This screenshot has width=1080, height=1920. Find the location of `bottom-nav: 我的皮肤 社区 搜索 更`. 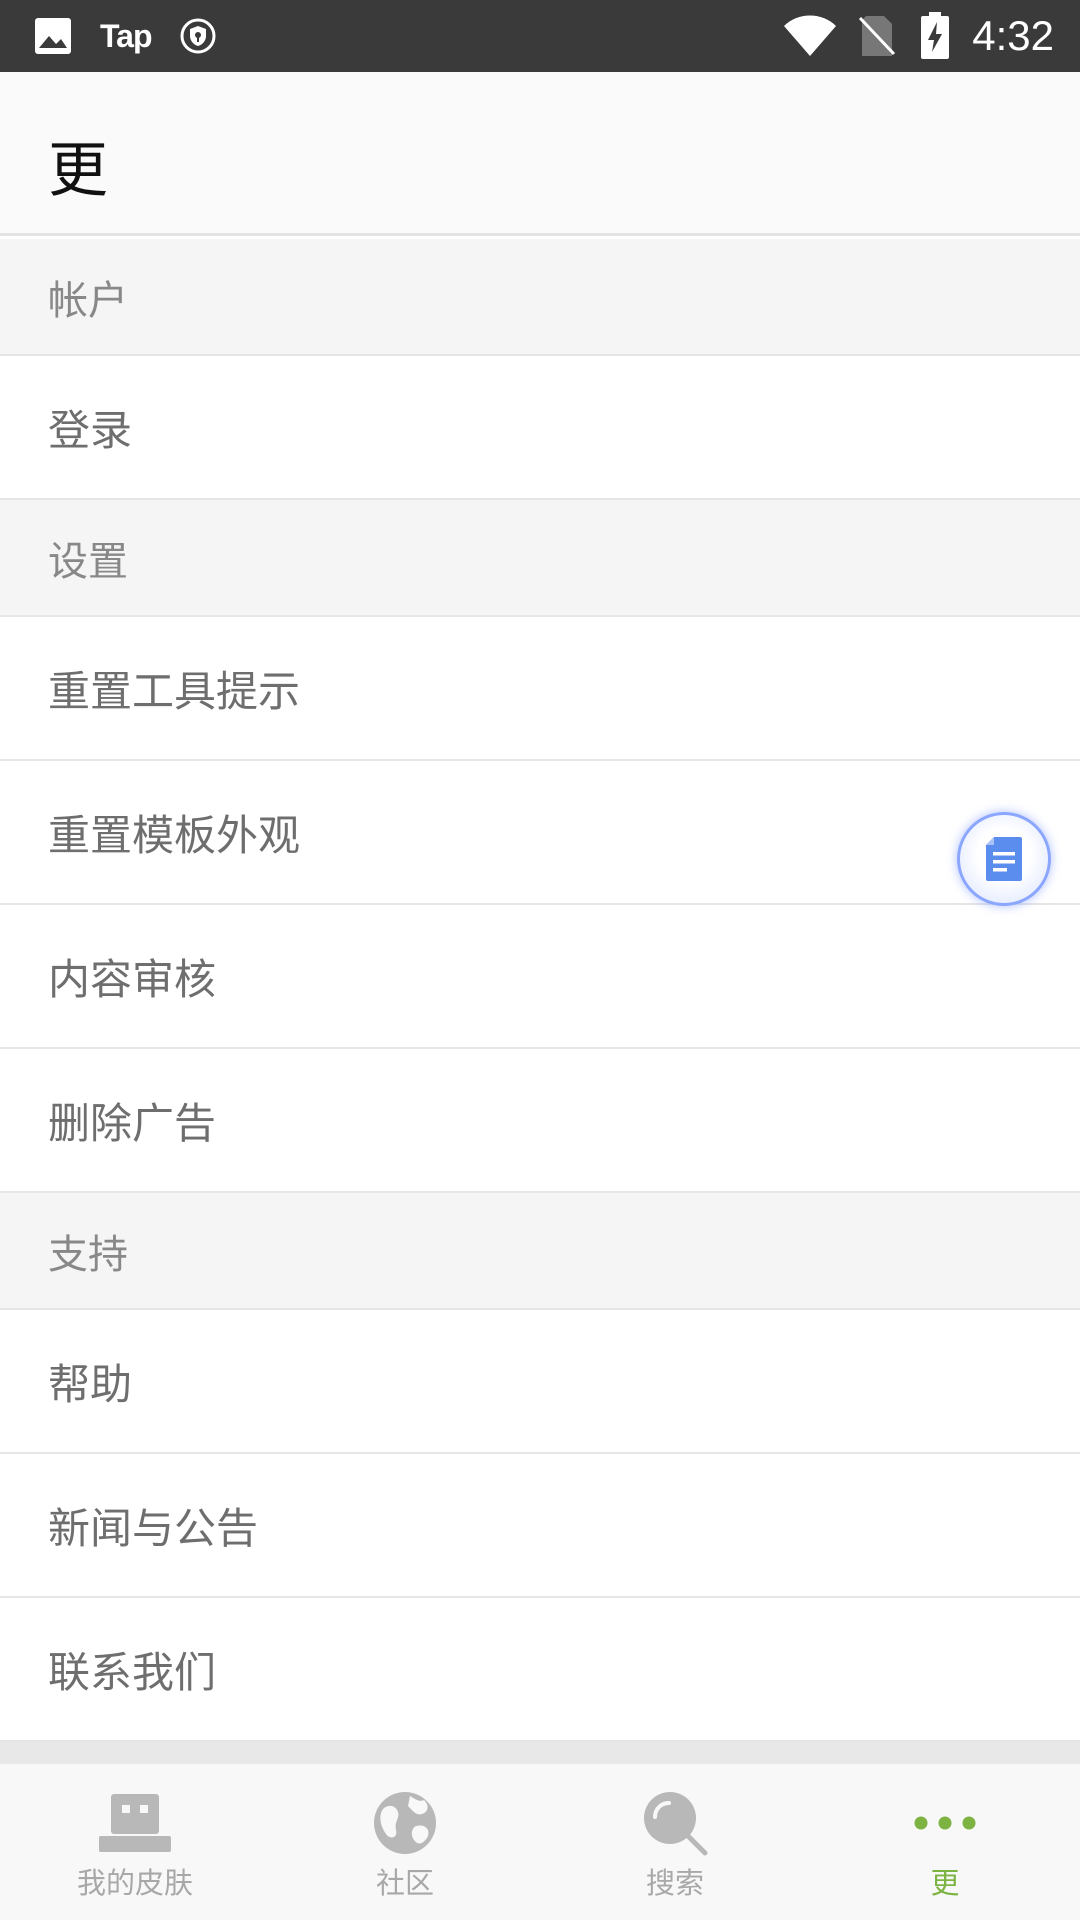

bottom-nav: 我的皮肤 社区 搜索 更 is located at coordinates (540, 1842).